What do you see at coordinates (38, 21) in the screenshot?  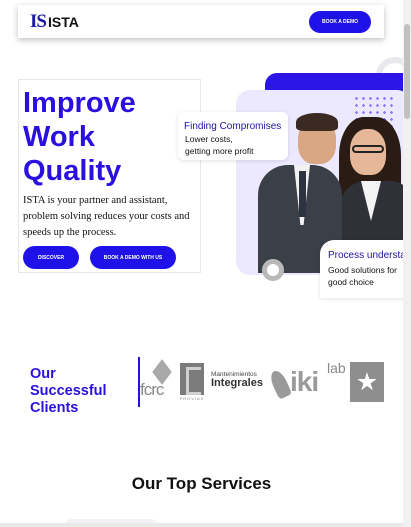 I see `logo-mark: IS` at bounding box center [38, 21].